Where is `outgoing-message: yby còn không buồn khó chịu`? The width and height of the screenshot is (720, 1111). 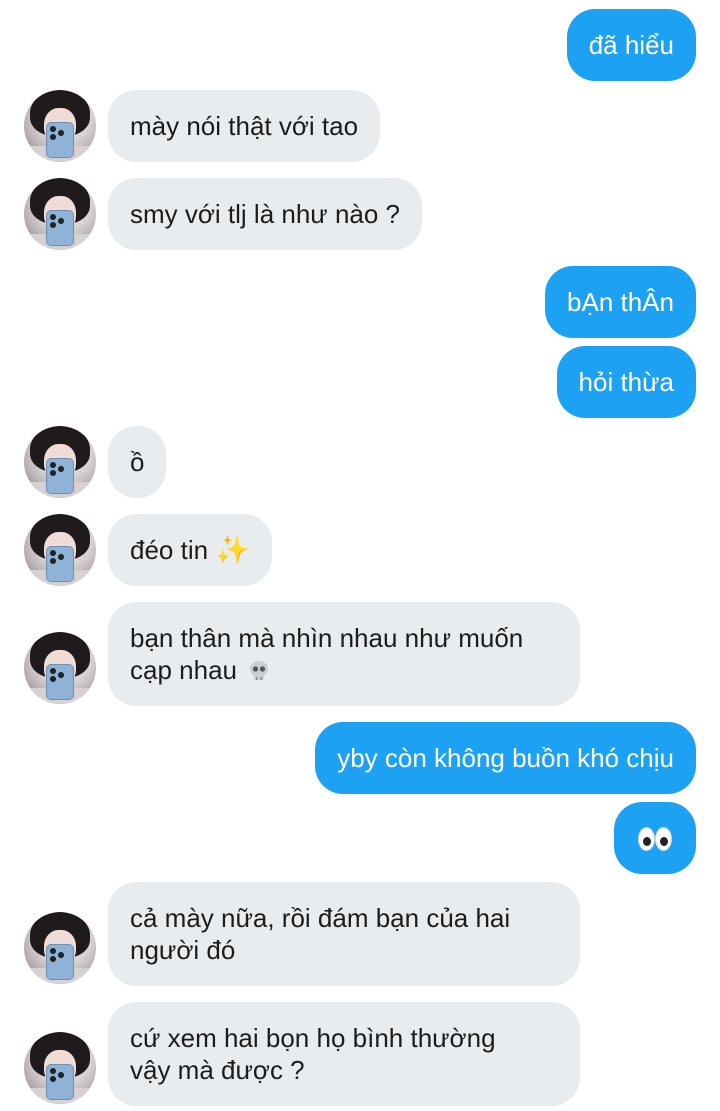 outgoing-message: yby còn không buồn khó chịu is located at coordinates (505, 758).